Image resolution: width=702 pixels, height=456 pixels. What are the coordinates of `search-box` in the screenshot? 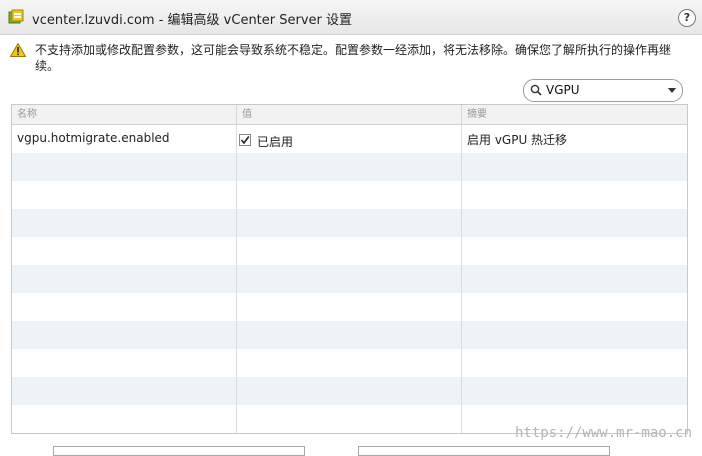 It's located at (603, 90).